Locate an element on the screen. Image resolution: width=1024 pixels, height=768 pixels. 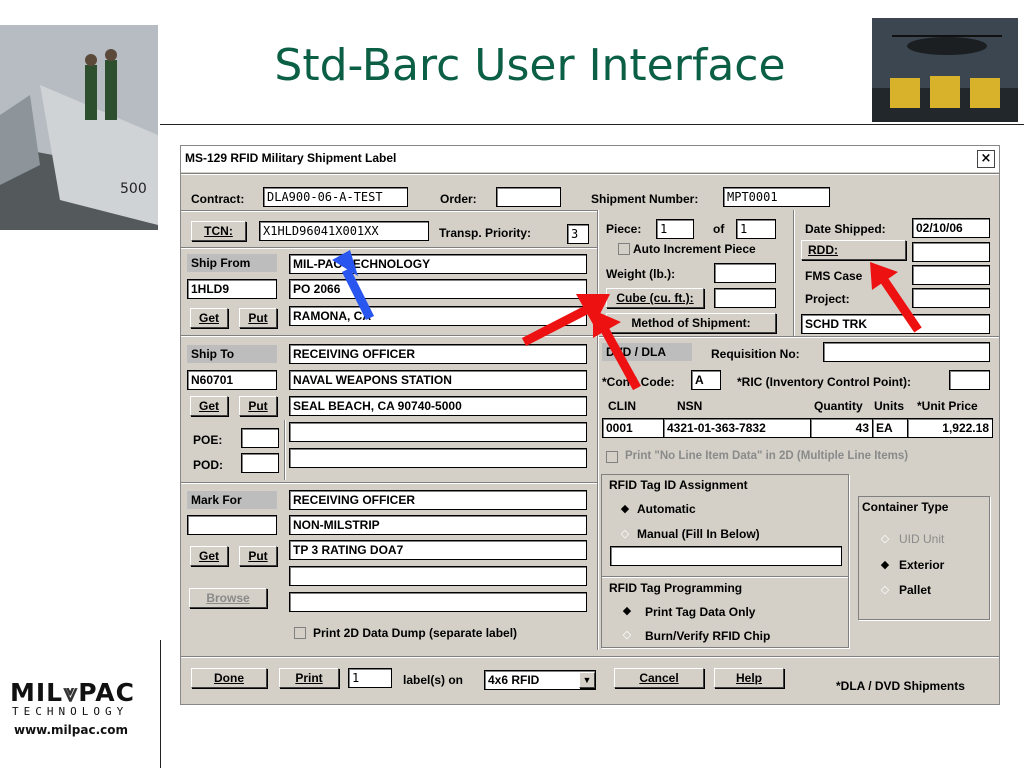
burn-verify-label: Burn/Verify RFID Chip is located at coordinates (708, 636).